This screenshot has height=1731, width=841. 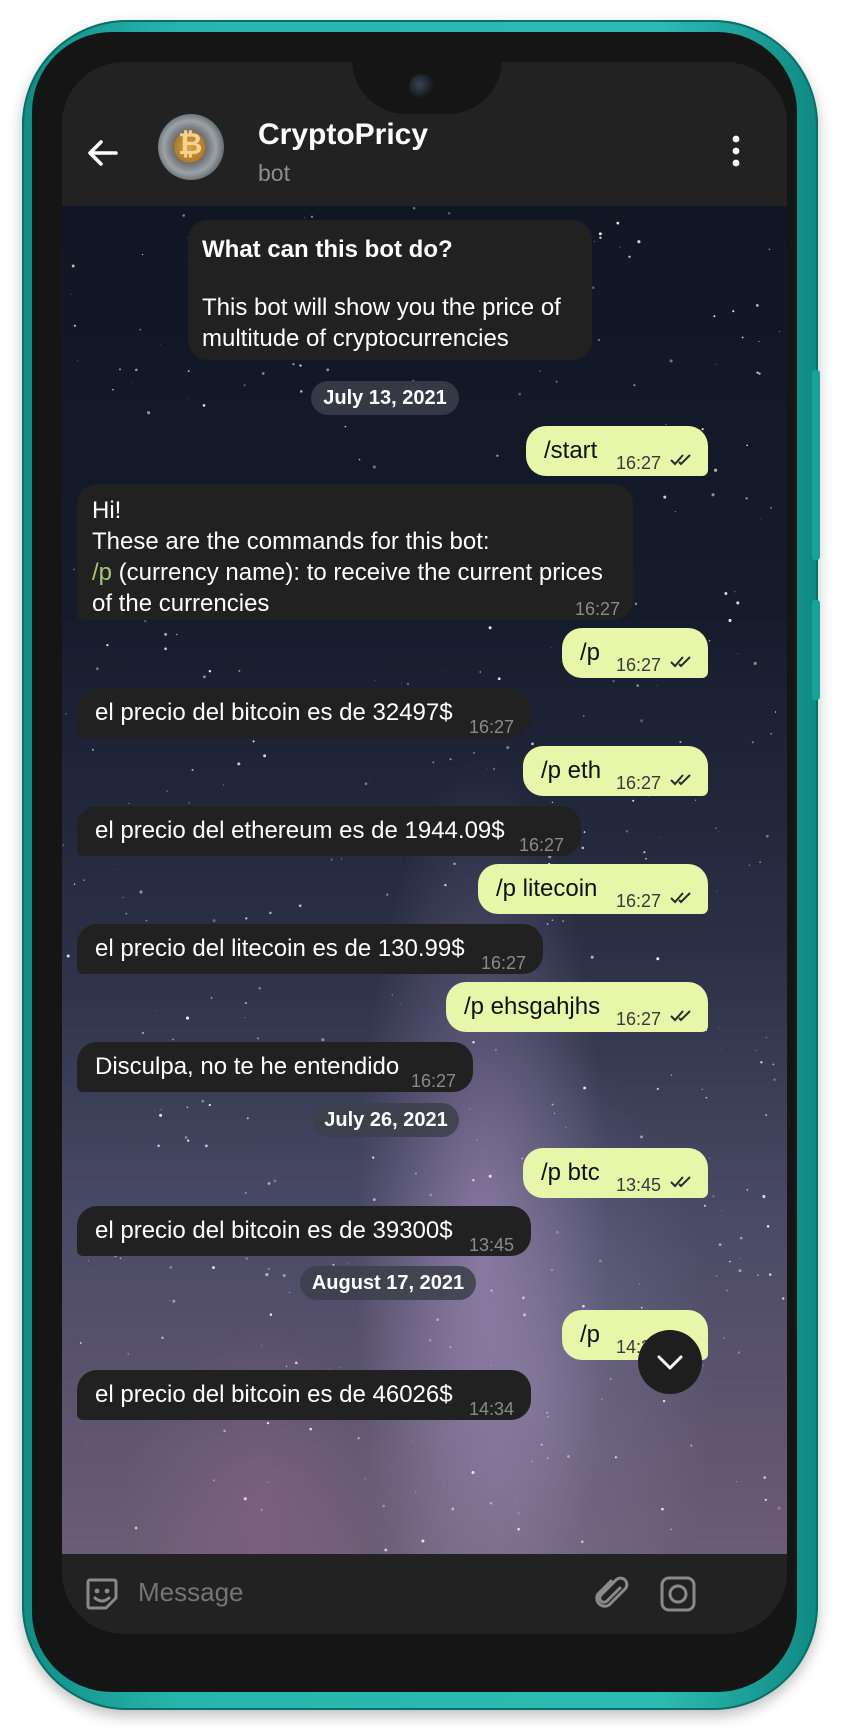 What do you see at coordinates (612, 1594) in the screenshot?
I see `attach-icon` at bounding box center [612, 1594].